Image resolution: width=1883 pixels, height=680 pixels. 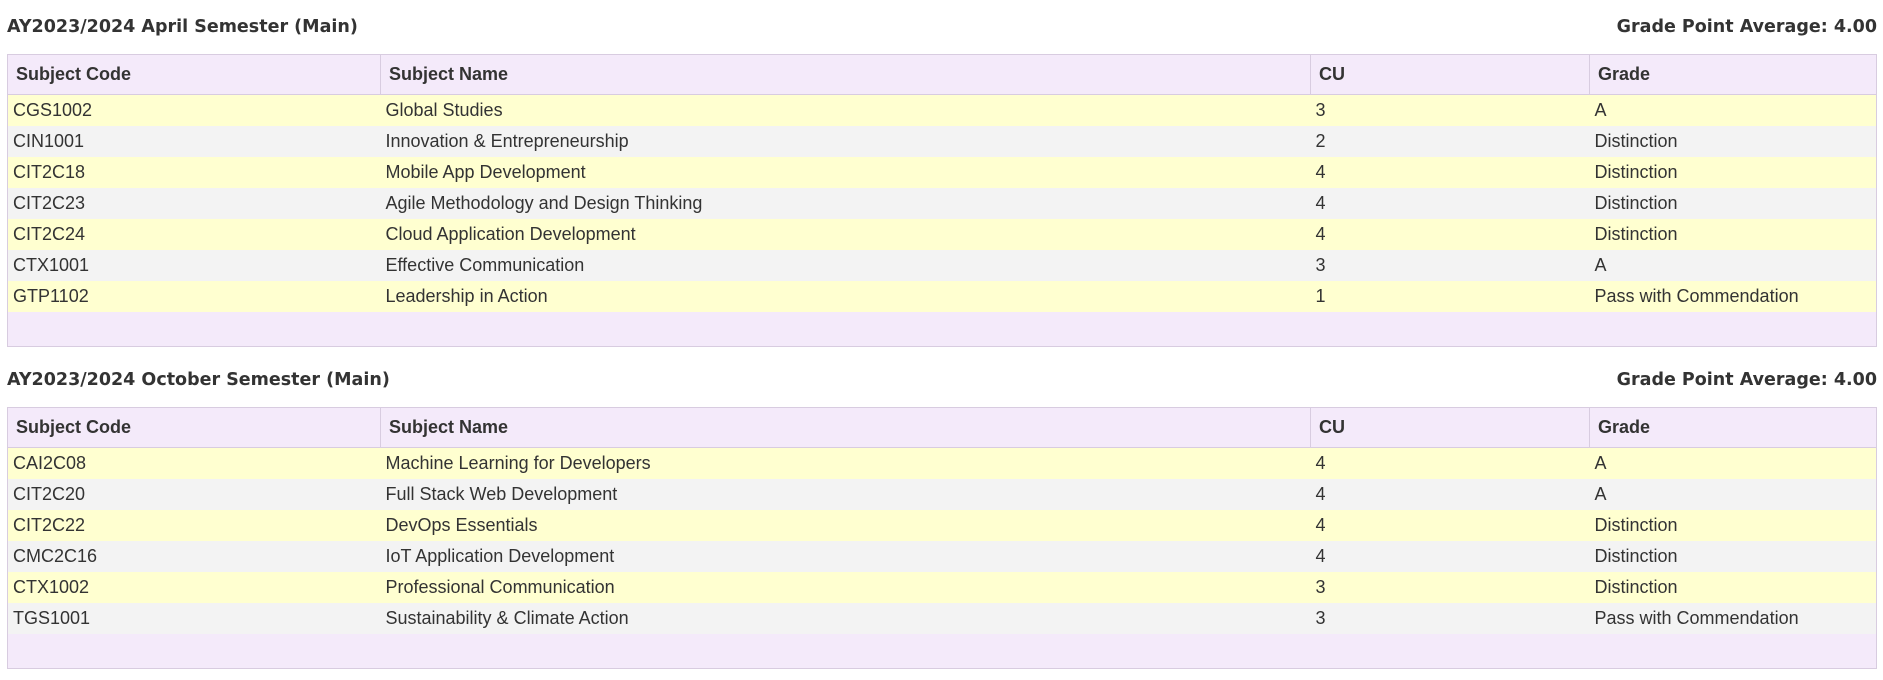 What do you see at coordinates (845, 618) in the screenshot?
I see `subject-name-cell: Sustainability & Climate Action` at bounding box center [845, 618].